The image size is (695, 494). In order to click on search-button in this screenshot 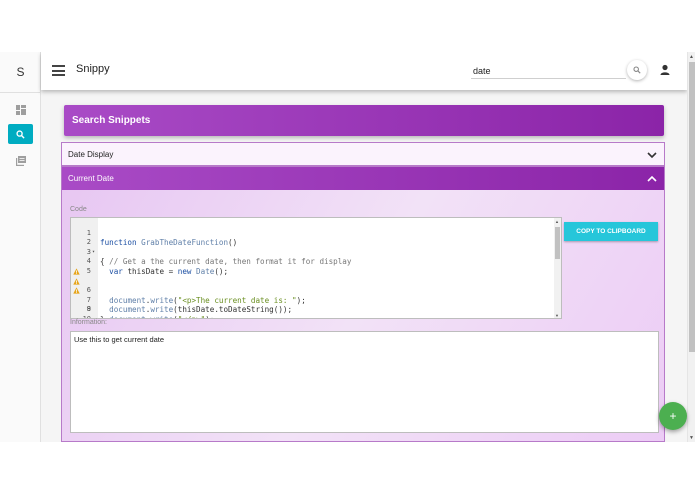, I will do `click(637, 70)`.